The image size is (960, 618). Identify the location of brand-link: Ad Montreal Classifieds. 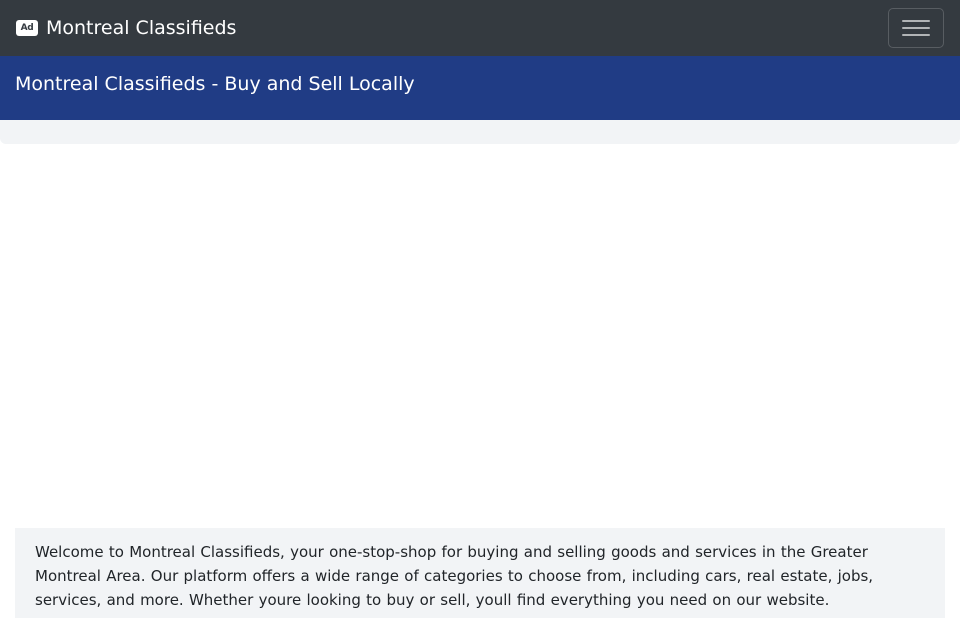
(126, 28).